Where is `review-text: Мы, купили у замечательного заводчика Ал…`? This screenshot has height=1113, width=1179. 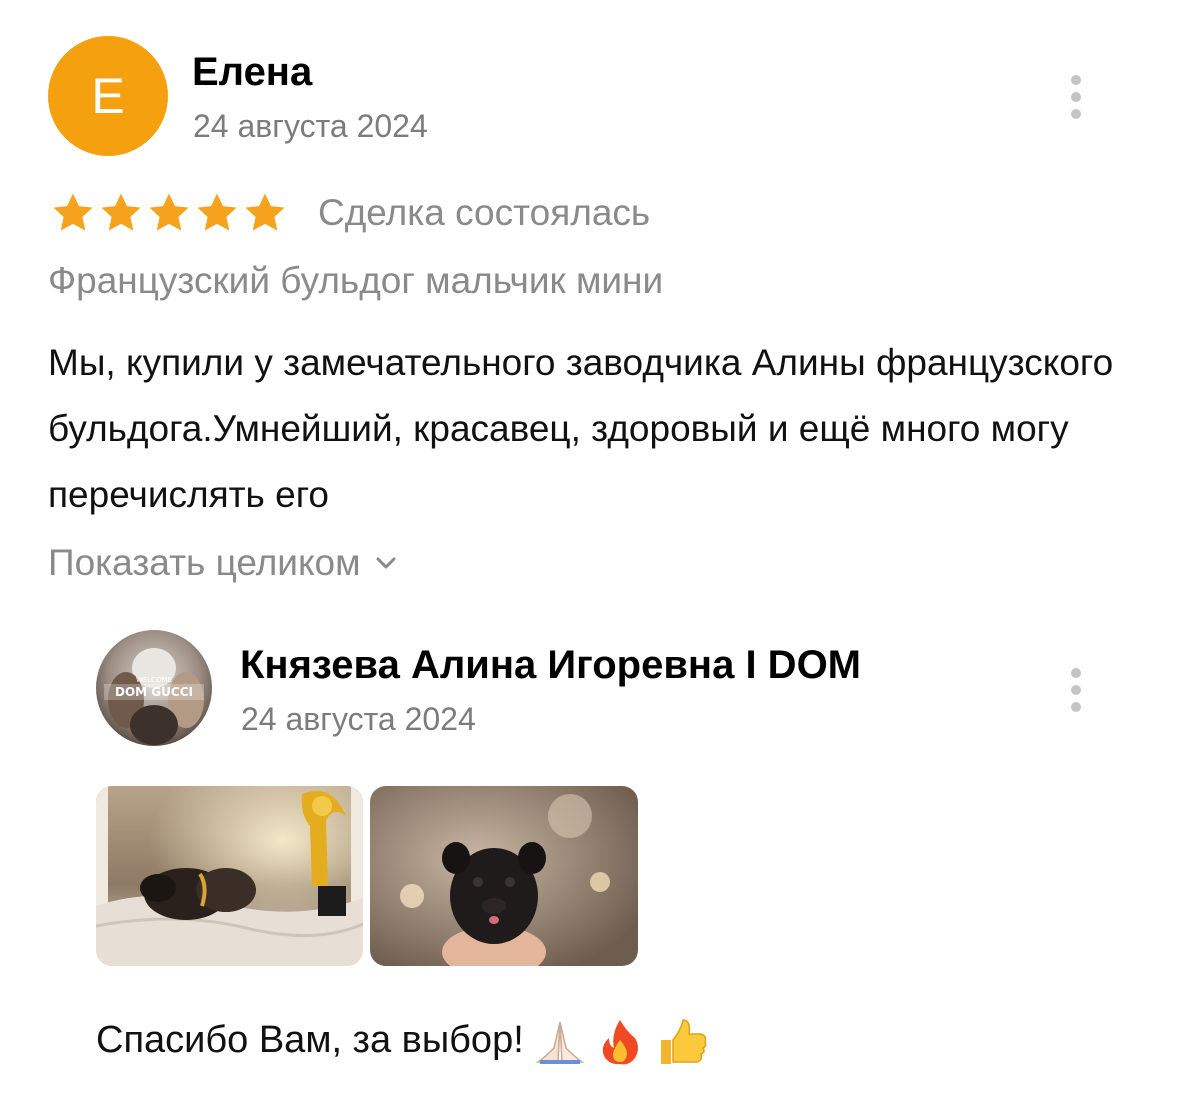 review-text: Мы, купили у замечательного заводчика Ал… is located at coordinates (581, 428).